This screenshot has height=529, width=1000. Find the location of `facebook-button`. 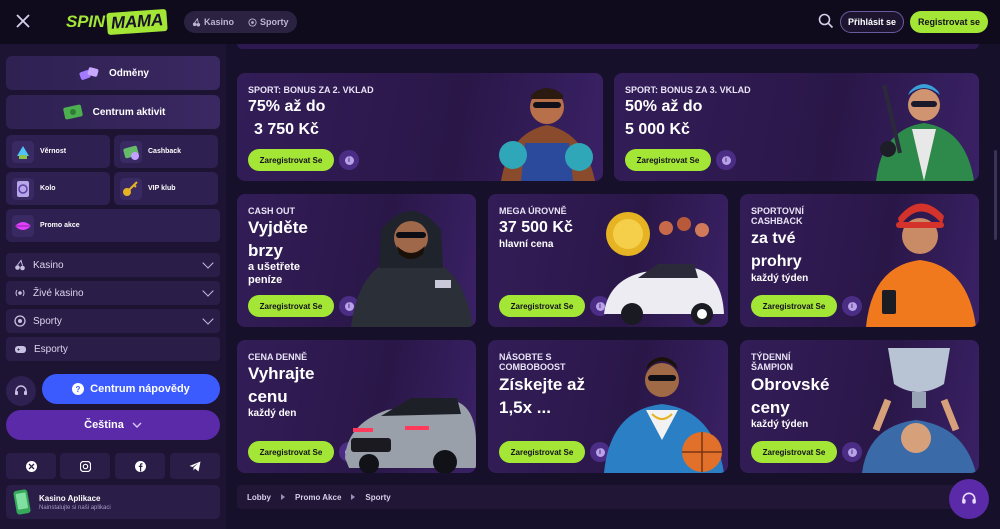

facebook-button is located at coordinates (140, 466).